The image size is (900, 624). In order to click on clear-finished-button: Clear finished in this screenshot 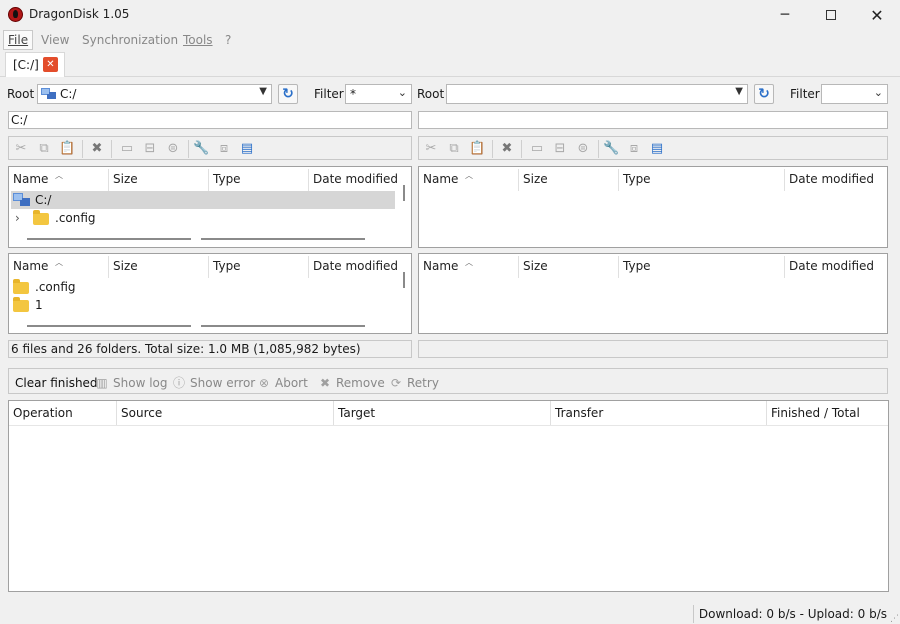, I will do `click(56, 383)`.